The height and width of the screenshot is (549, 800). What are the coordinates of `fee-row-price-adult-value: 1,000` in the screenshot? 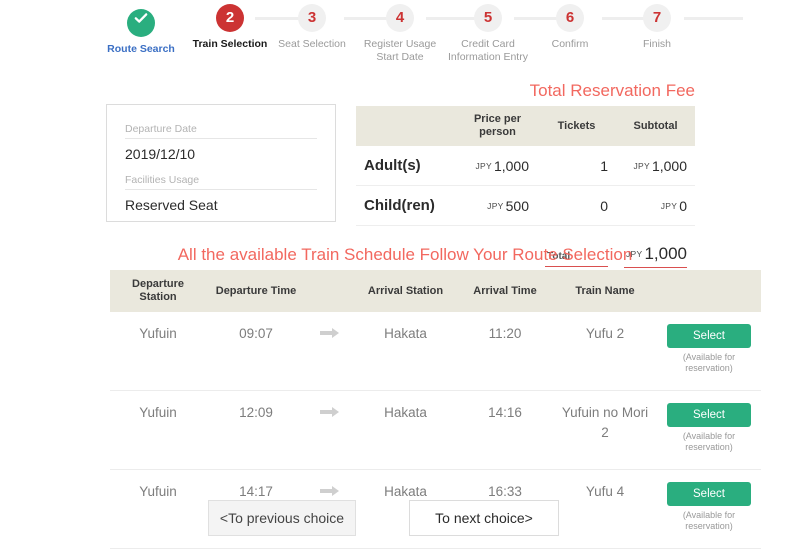 It's located at (511, 165).